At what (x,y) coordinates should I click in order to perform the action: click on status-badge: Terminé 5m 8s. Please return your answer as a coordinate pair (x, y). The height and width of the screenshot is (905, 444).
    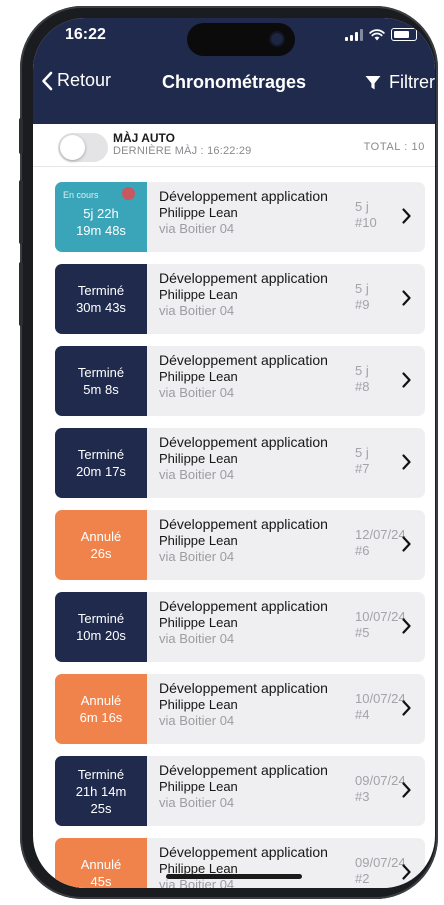
    Looking at the image, I should click on (101, 381).